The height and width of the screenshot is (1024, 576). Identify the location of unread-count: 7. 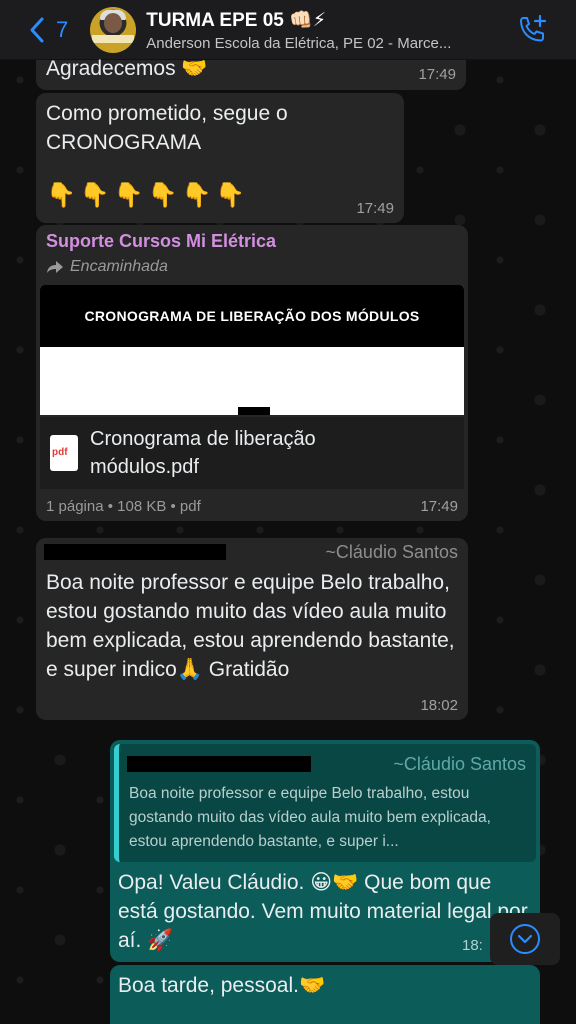
(62, 29).